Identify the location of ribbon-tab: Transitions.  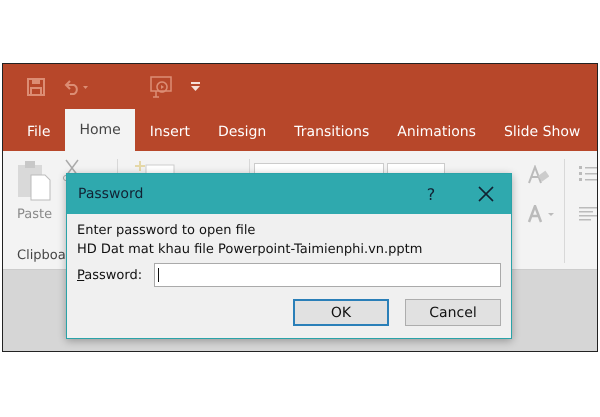
(331, 132).